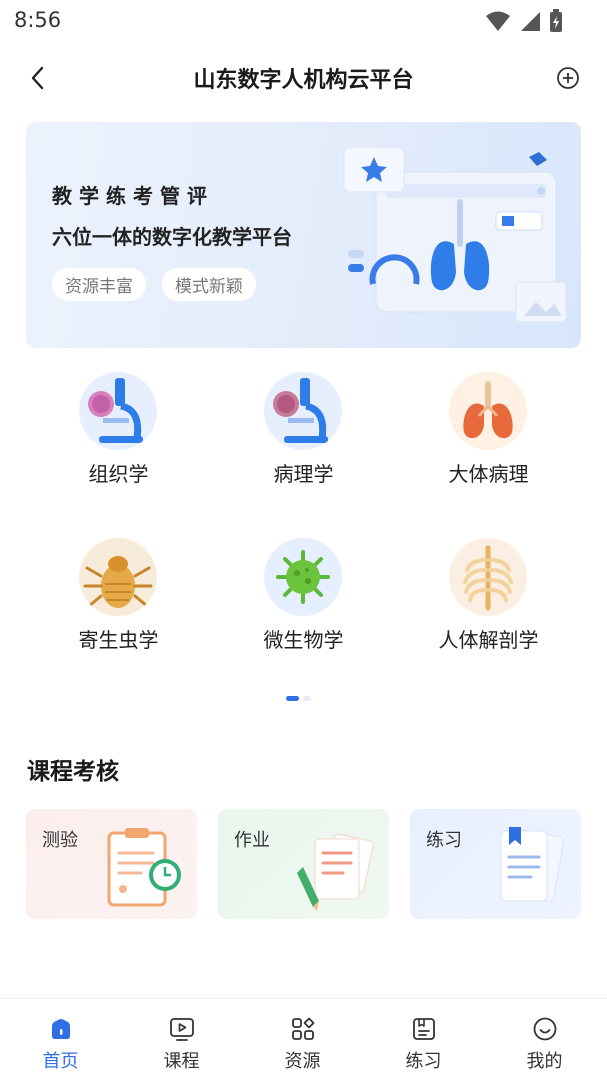  Describe the element at coordinates (498, 21) in the screenshot. I see `wifi-icon` at that location.